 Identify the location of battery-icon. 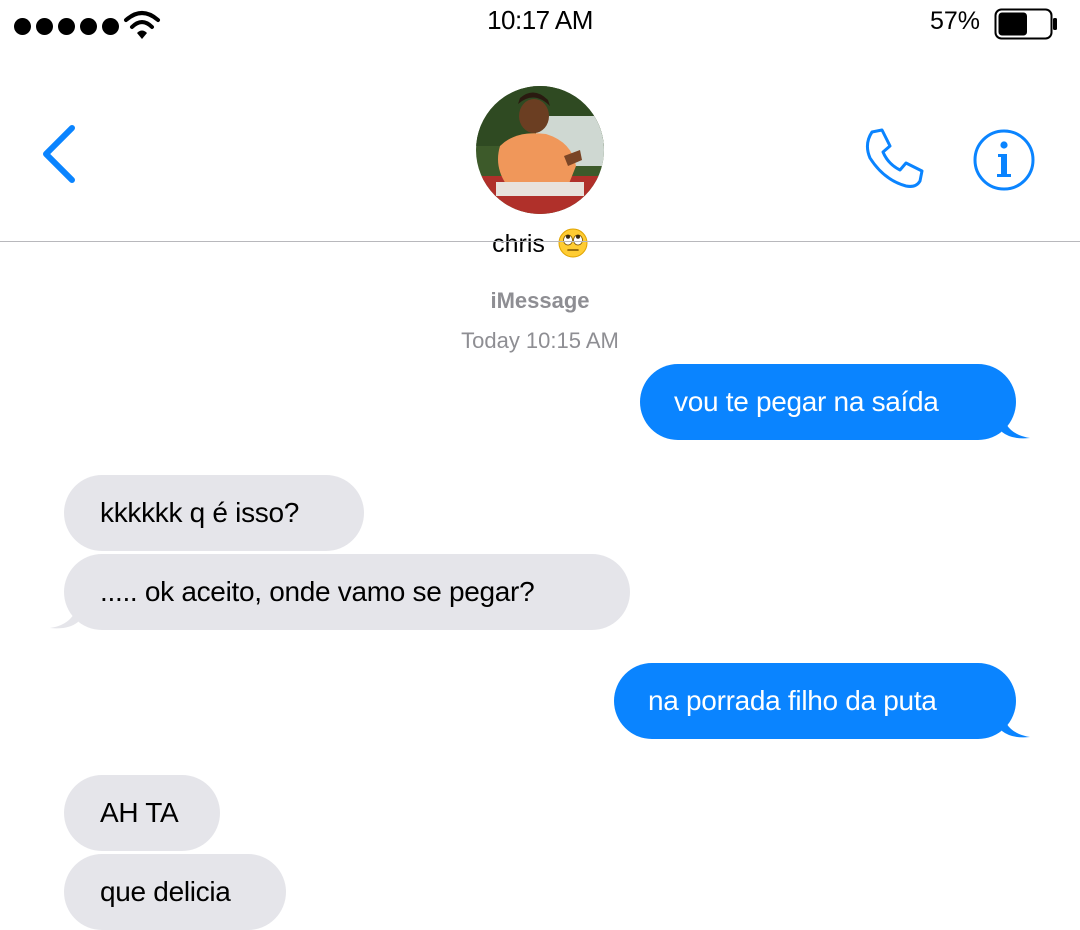
(1025, 24).